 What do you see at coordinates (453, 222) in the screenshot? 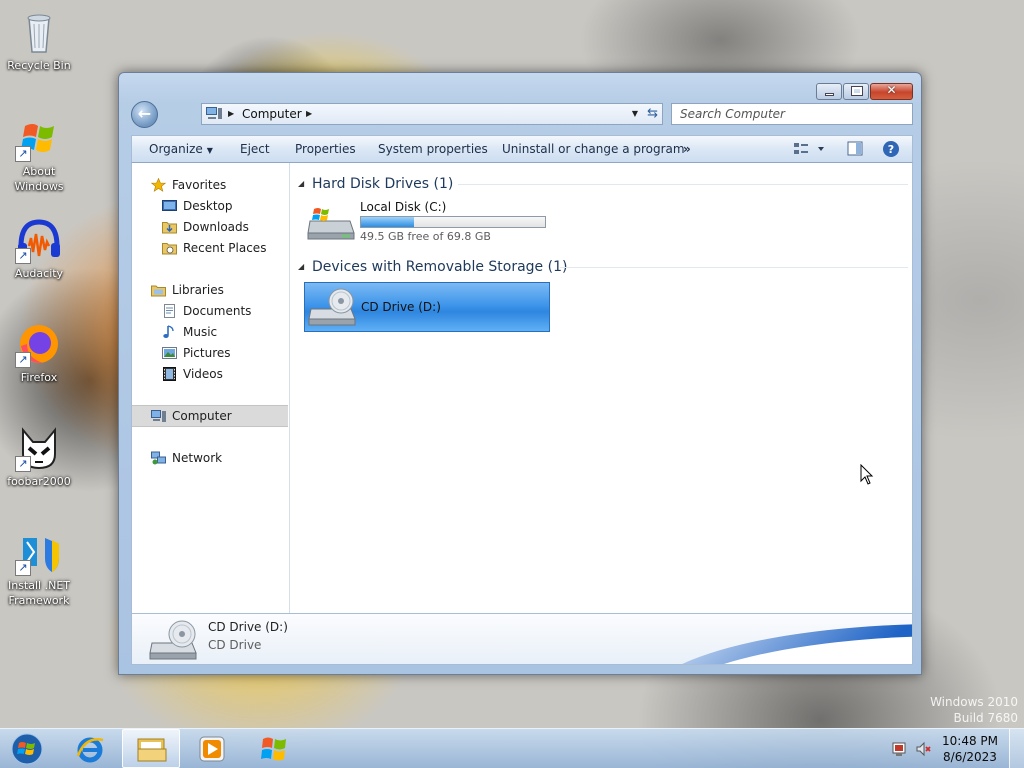
I see `drive-usage-bar` at bounding box center [453, 222].